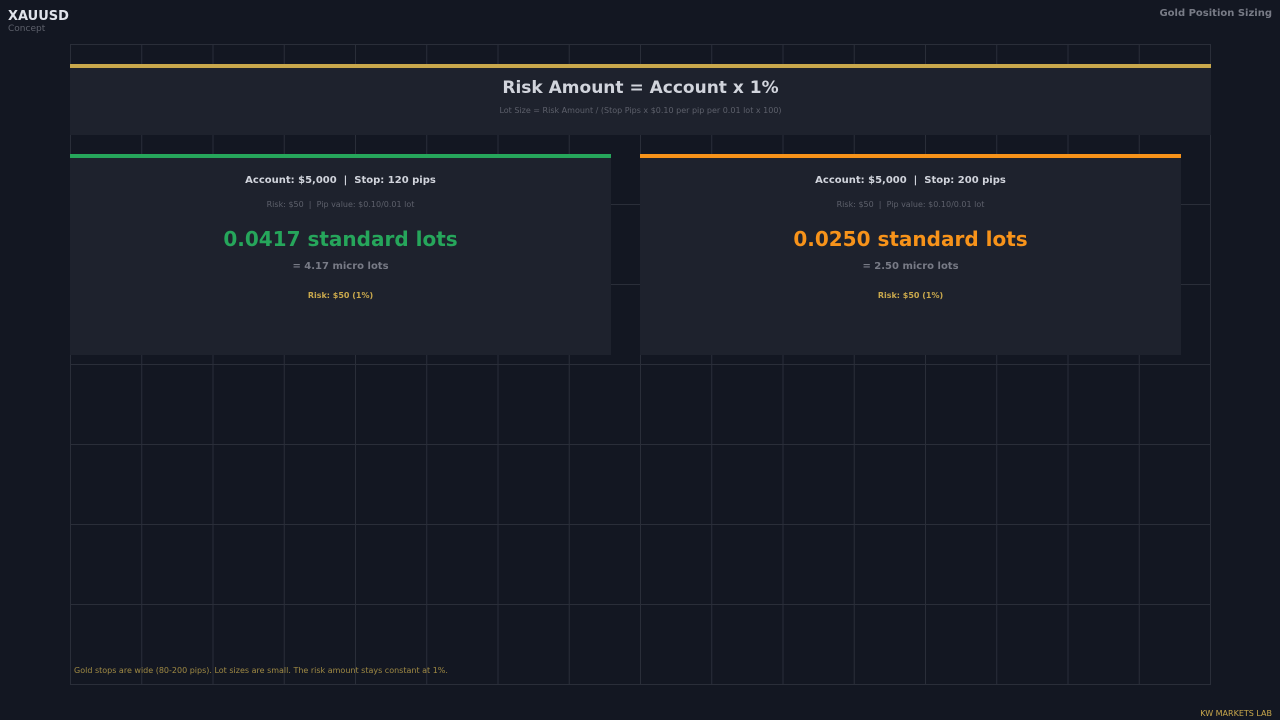 This screenshot has width=1280, height=720. What do you see at coordinates (910, 239) in the screenshot?
I see `card-standard-lots: 0.0250 standard lots` at bounding box center [910, 239].